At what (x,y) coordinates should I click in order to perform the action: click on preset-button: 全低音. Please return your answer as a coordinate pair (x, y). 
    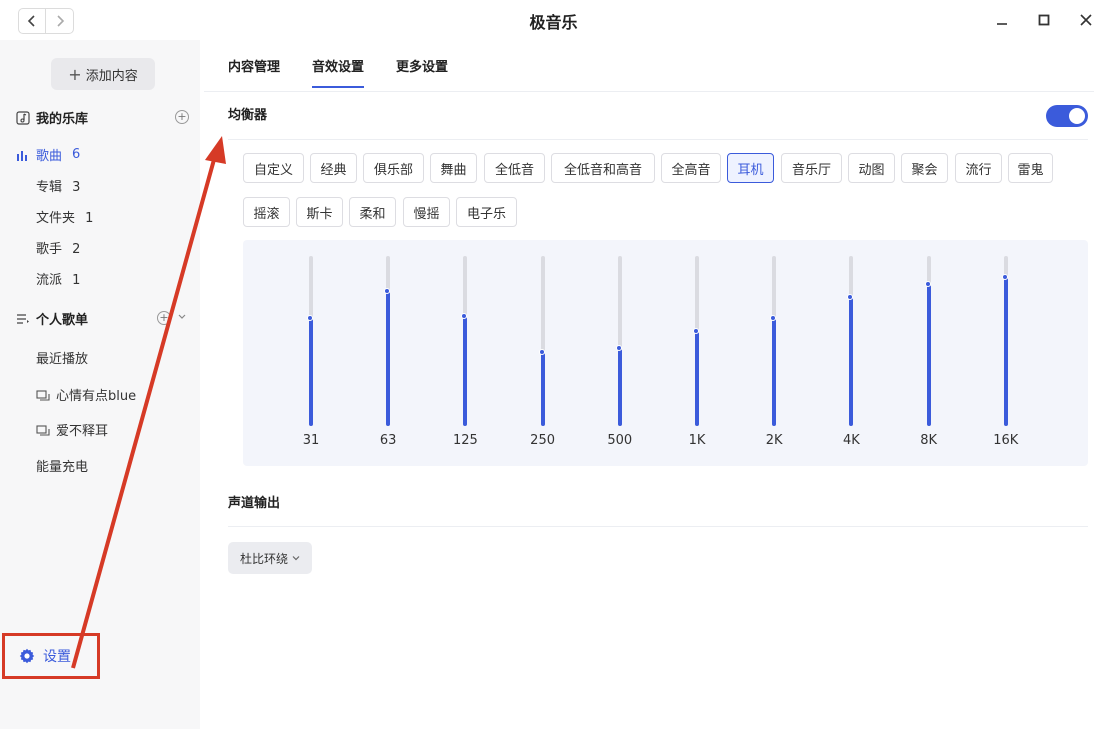
    Looking at the image, I should click on (514, 168).